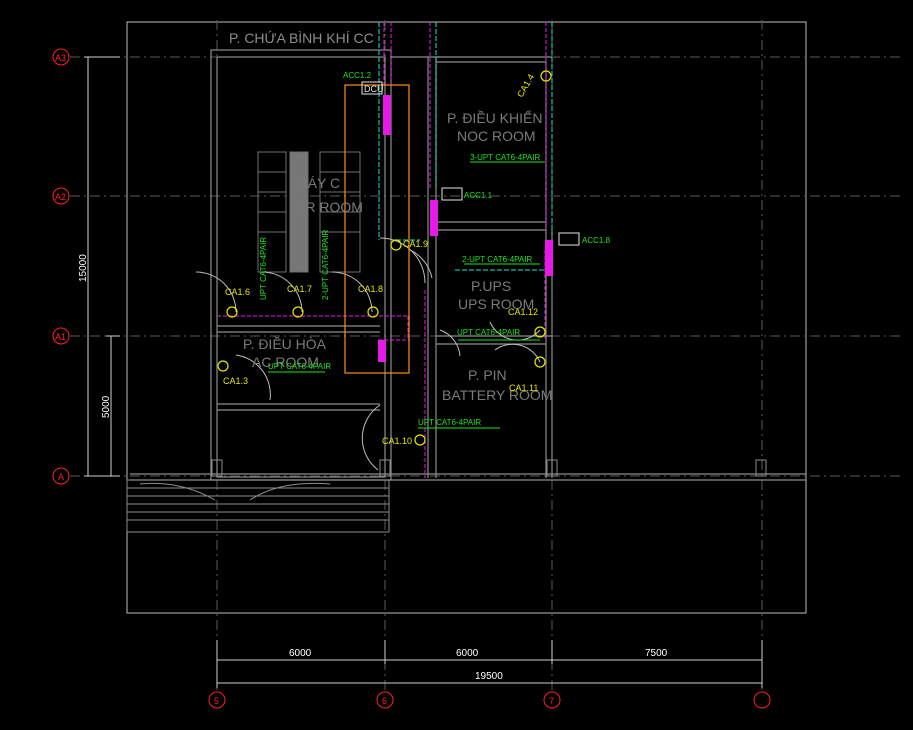 This screenshot has height=730, width=913. I want to click on room-server-label-en: ER ROOM, so click(329, 207).